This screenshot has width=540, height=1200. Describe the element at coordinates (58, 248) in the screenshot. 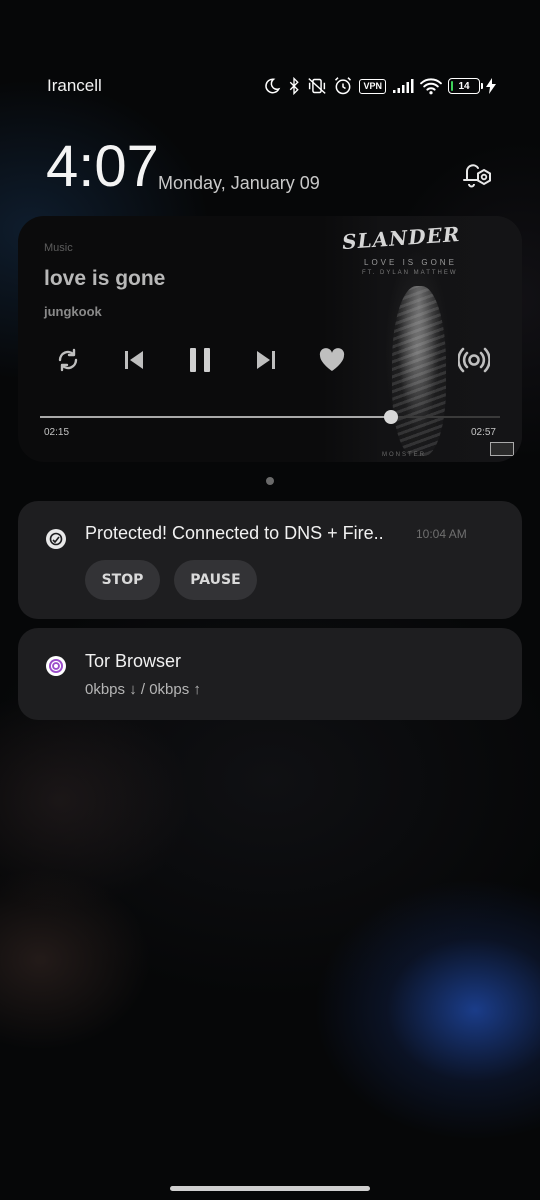

I see `media-app-name: Music` at that location.